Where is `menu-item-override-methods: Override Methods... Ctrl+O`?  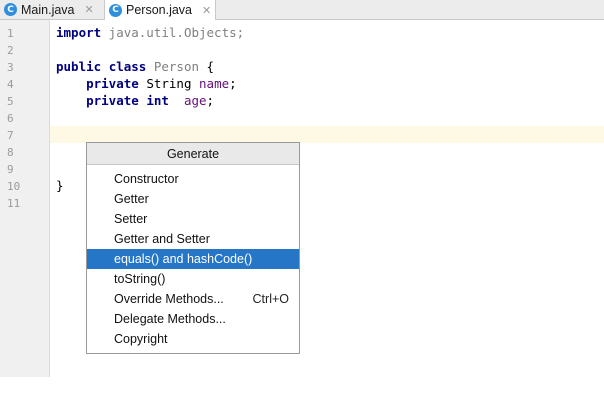 menu-item-override-methods: Override Methods... Ctrl+O is located at coordinates (193, 299).